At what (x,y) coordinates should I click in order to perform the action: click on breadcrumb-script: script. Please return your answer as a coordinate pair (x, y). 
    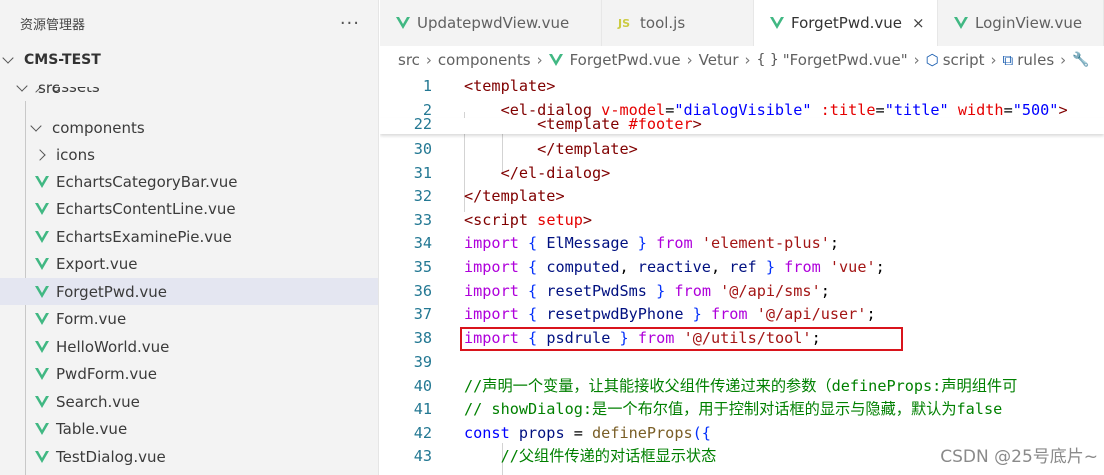
    Looking at the image, I should click on (964, 60).